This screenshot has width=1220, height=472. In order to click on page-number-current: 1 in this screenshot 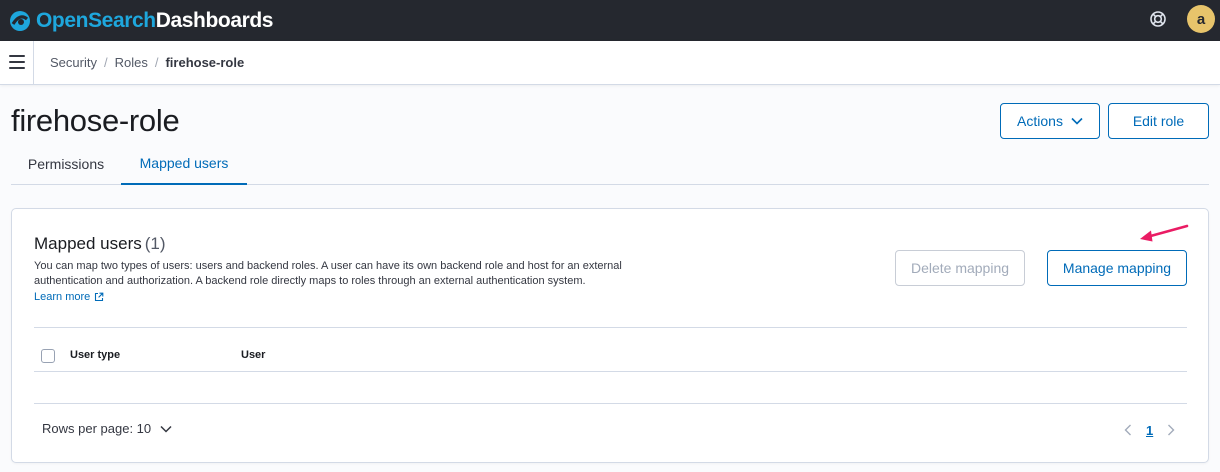, I will do `click(1149, 430)`.